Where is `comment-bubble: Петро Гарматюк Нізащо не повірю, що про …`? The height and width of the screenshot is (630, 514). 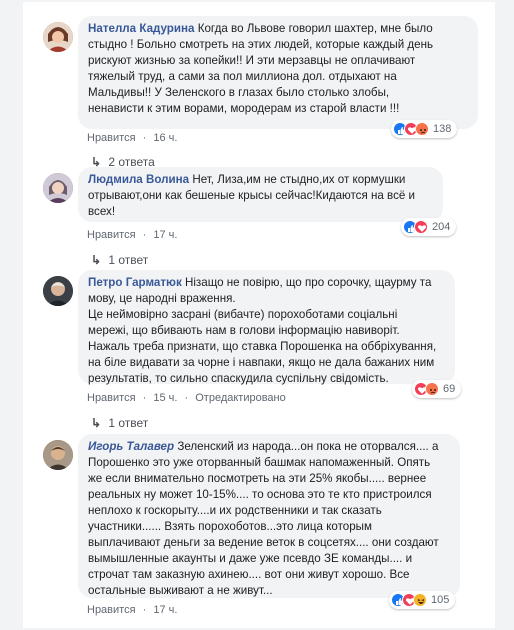 comment-bubble: Петро Гарматюк Нізащо не повірю, що про … is located at coordinates (266, 327).